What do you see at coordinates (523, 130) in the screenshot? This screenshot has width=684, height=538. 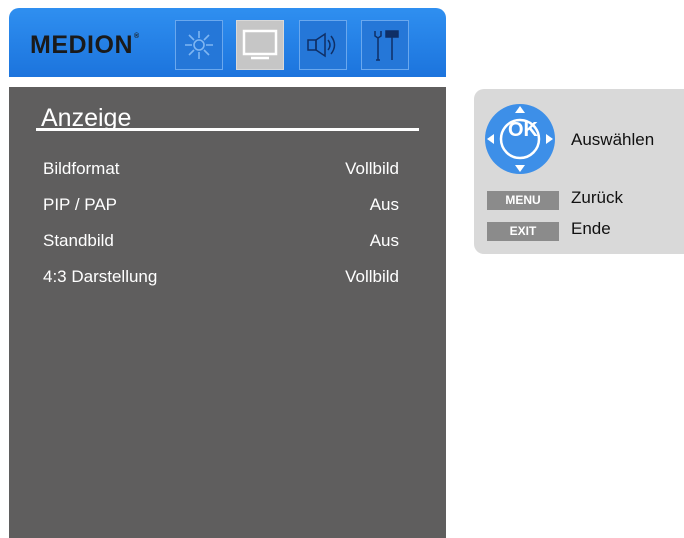 I see `ok-button-label: OK` at bounding box center [523, 130].